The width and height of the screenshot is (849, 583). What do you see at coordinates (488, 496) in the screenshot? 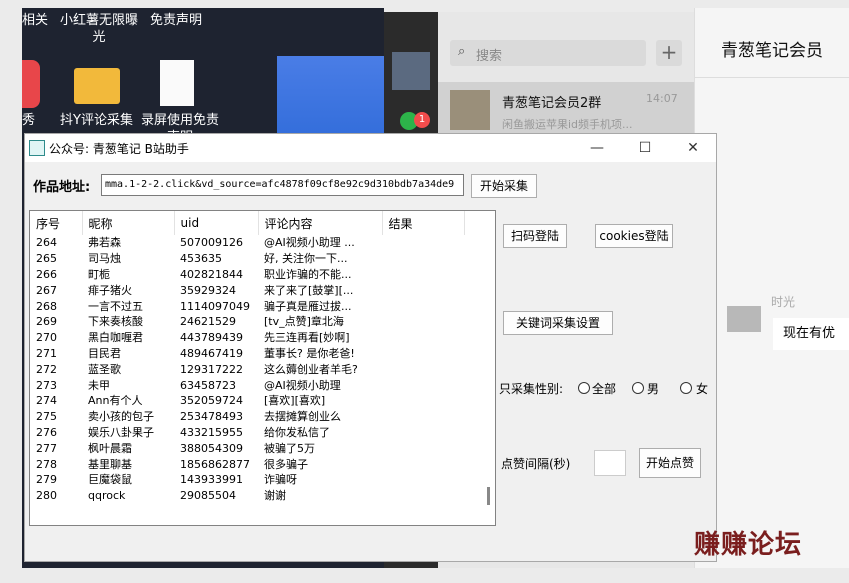
I see `scrollbar` at bounding box center [488, 496].